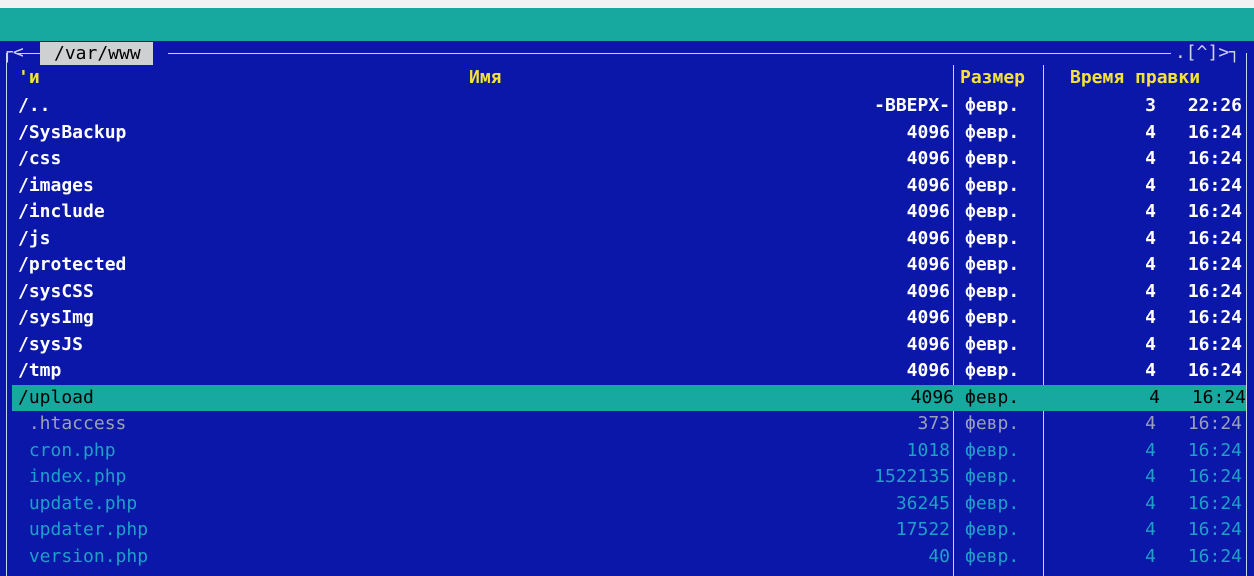  What do you see at coordinates (922, 503) in the screenshot?
I see `file-size: 36245` at bounding box center [922, 503].